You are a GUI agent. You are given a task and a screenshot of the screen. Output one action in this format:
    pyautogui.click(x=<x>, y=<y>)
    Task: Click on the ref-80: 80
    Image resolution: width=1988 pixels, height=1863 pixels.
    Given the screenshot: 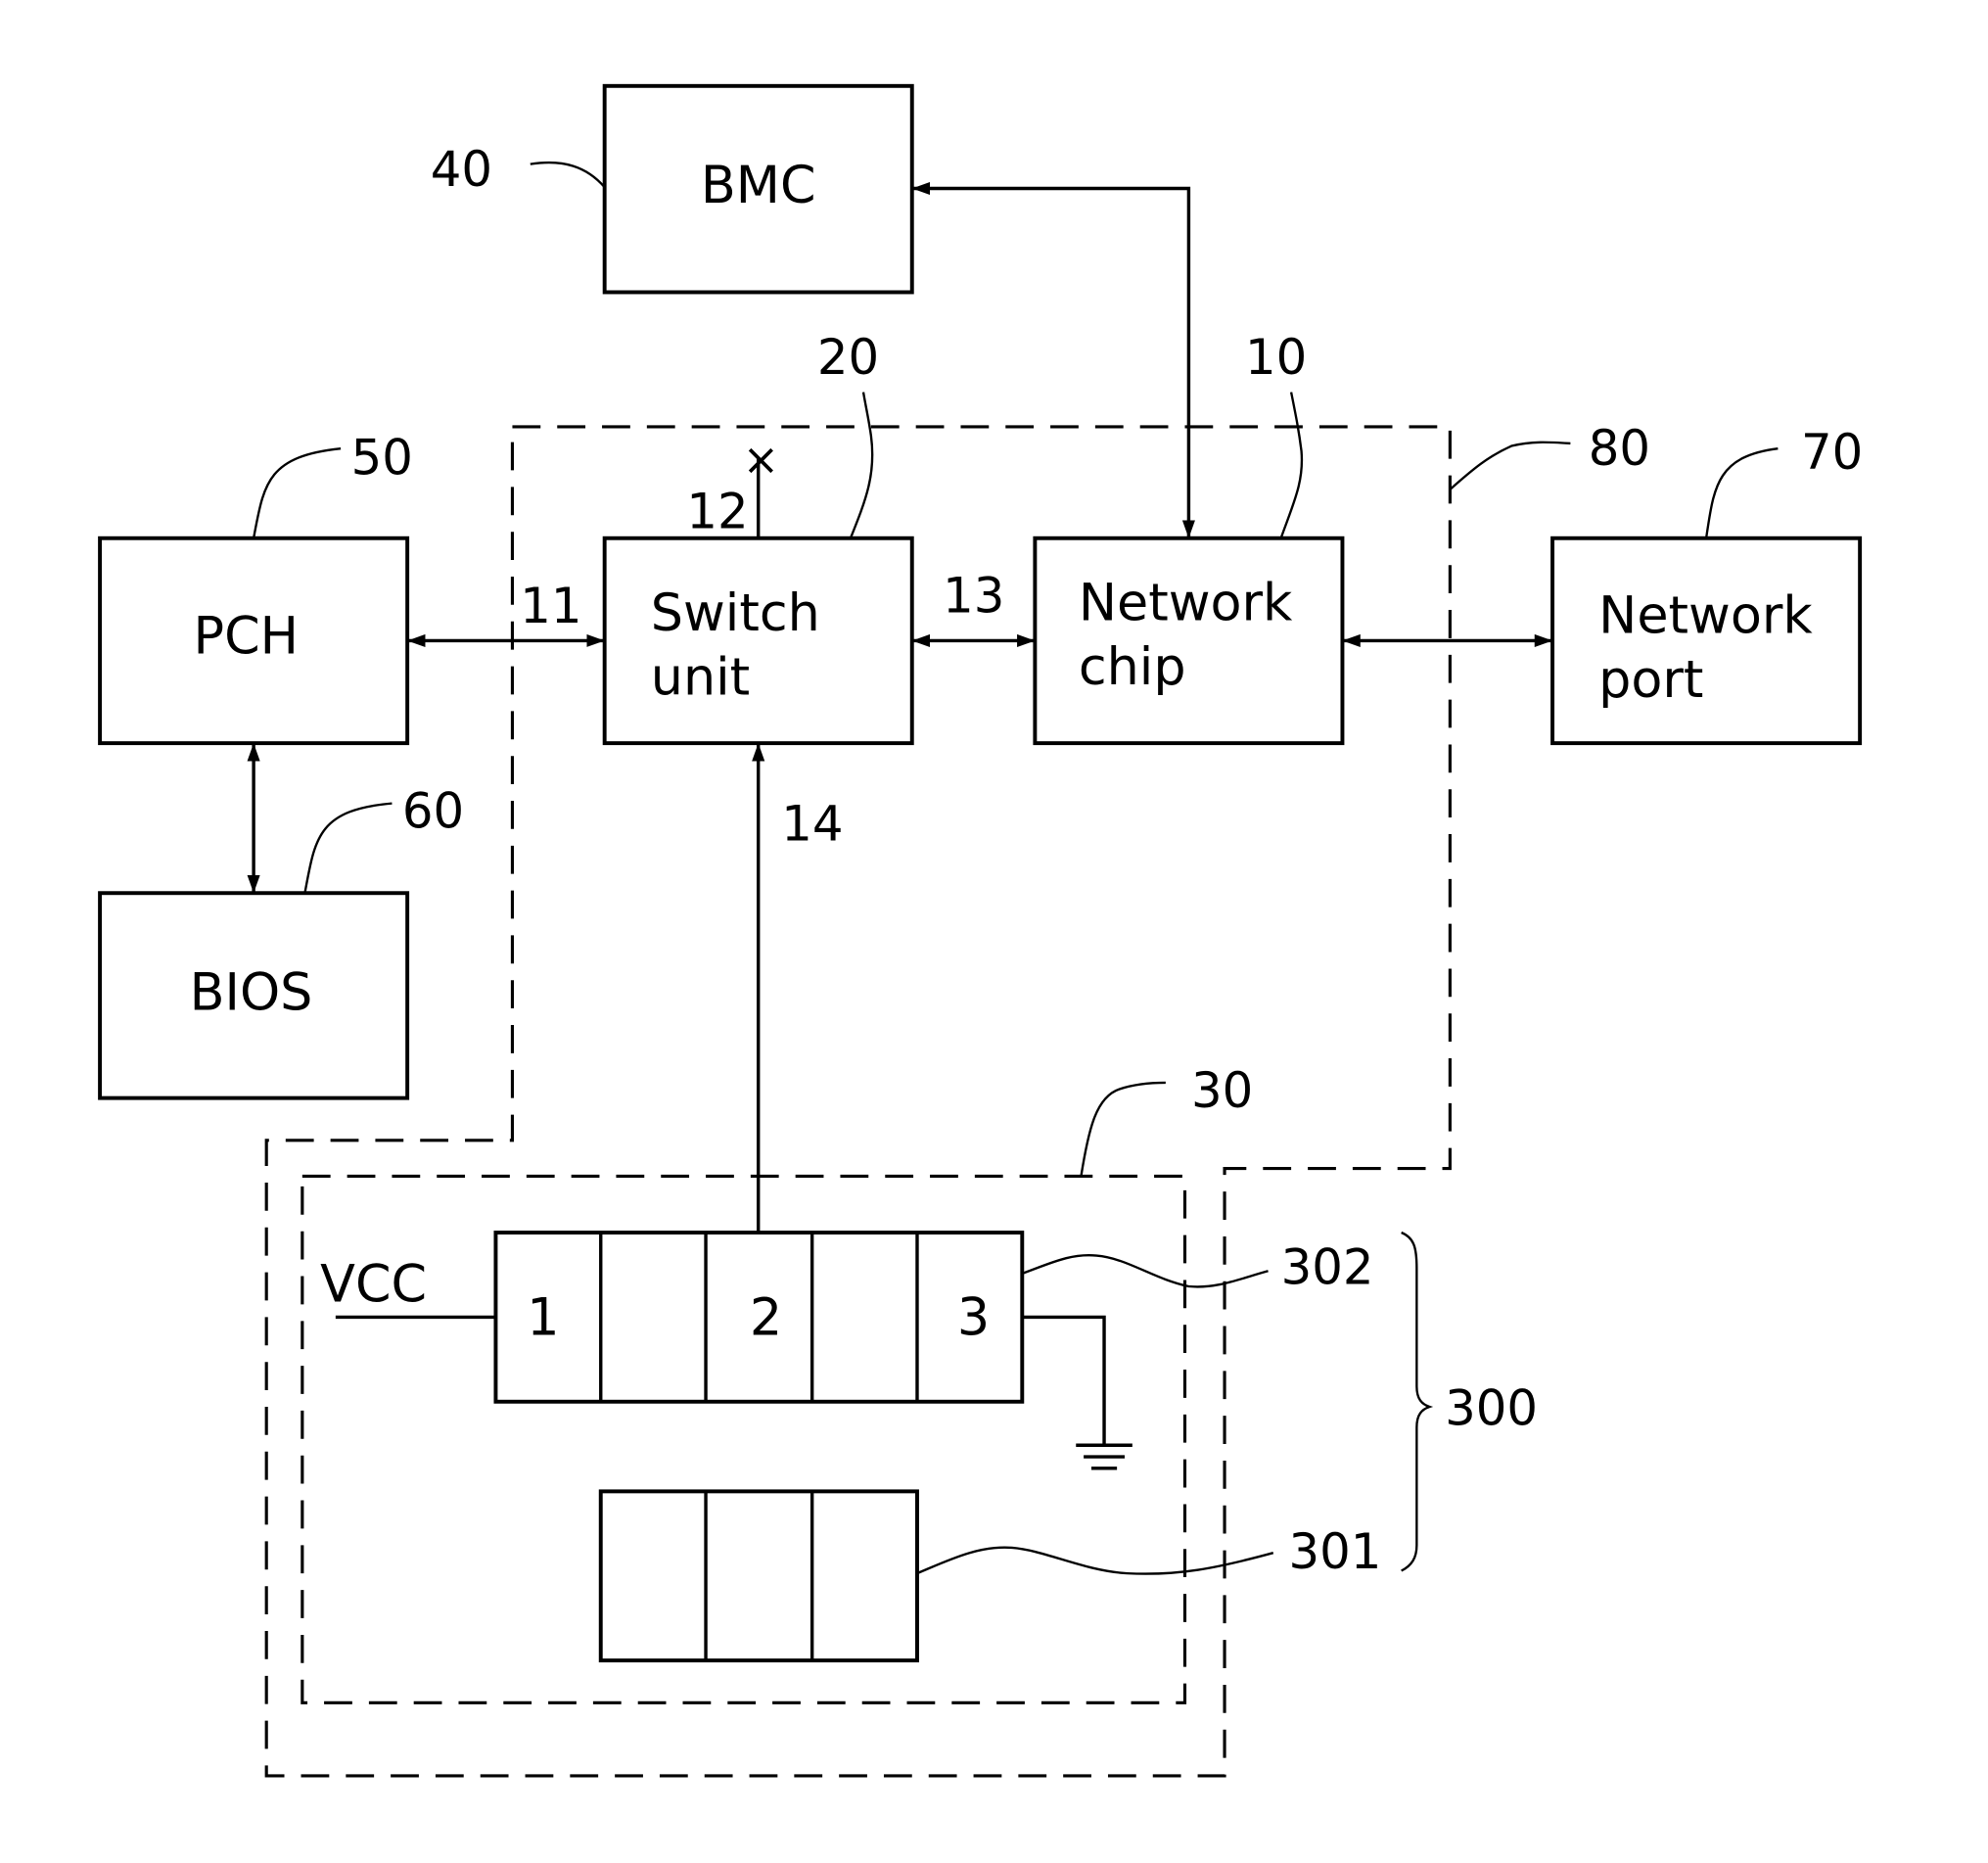 What is the action you would take?
    pyautogui.click(x=1619, y=449)
    